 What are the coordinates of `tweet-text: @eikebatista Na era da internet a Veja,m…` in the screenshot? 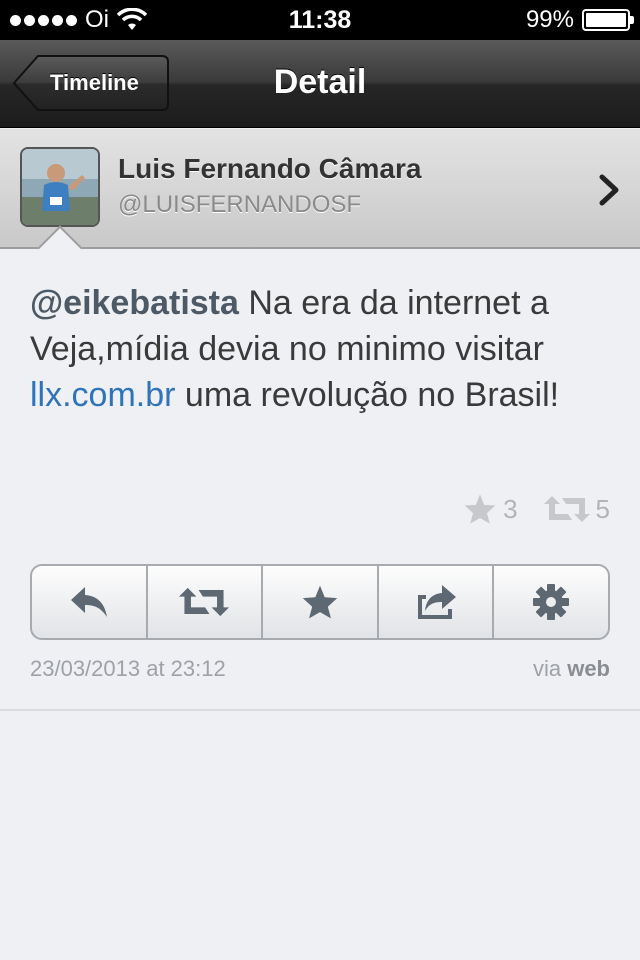 It's located at (325, 349).